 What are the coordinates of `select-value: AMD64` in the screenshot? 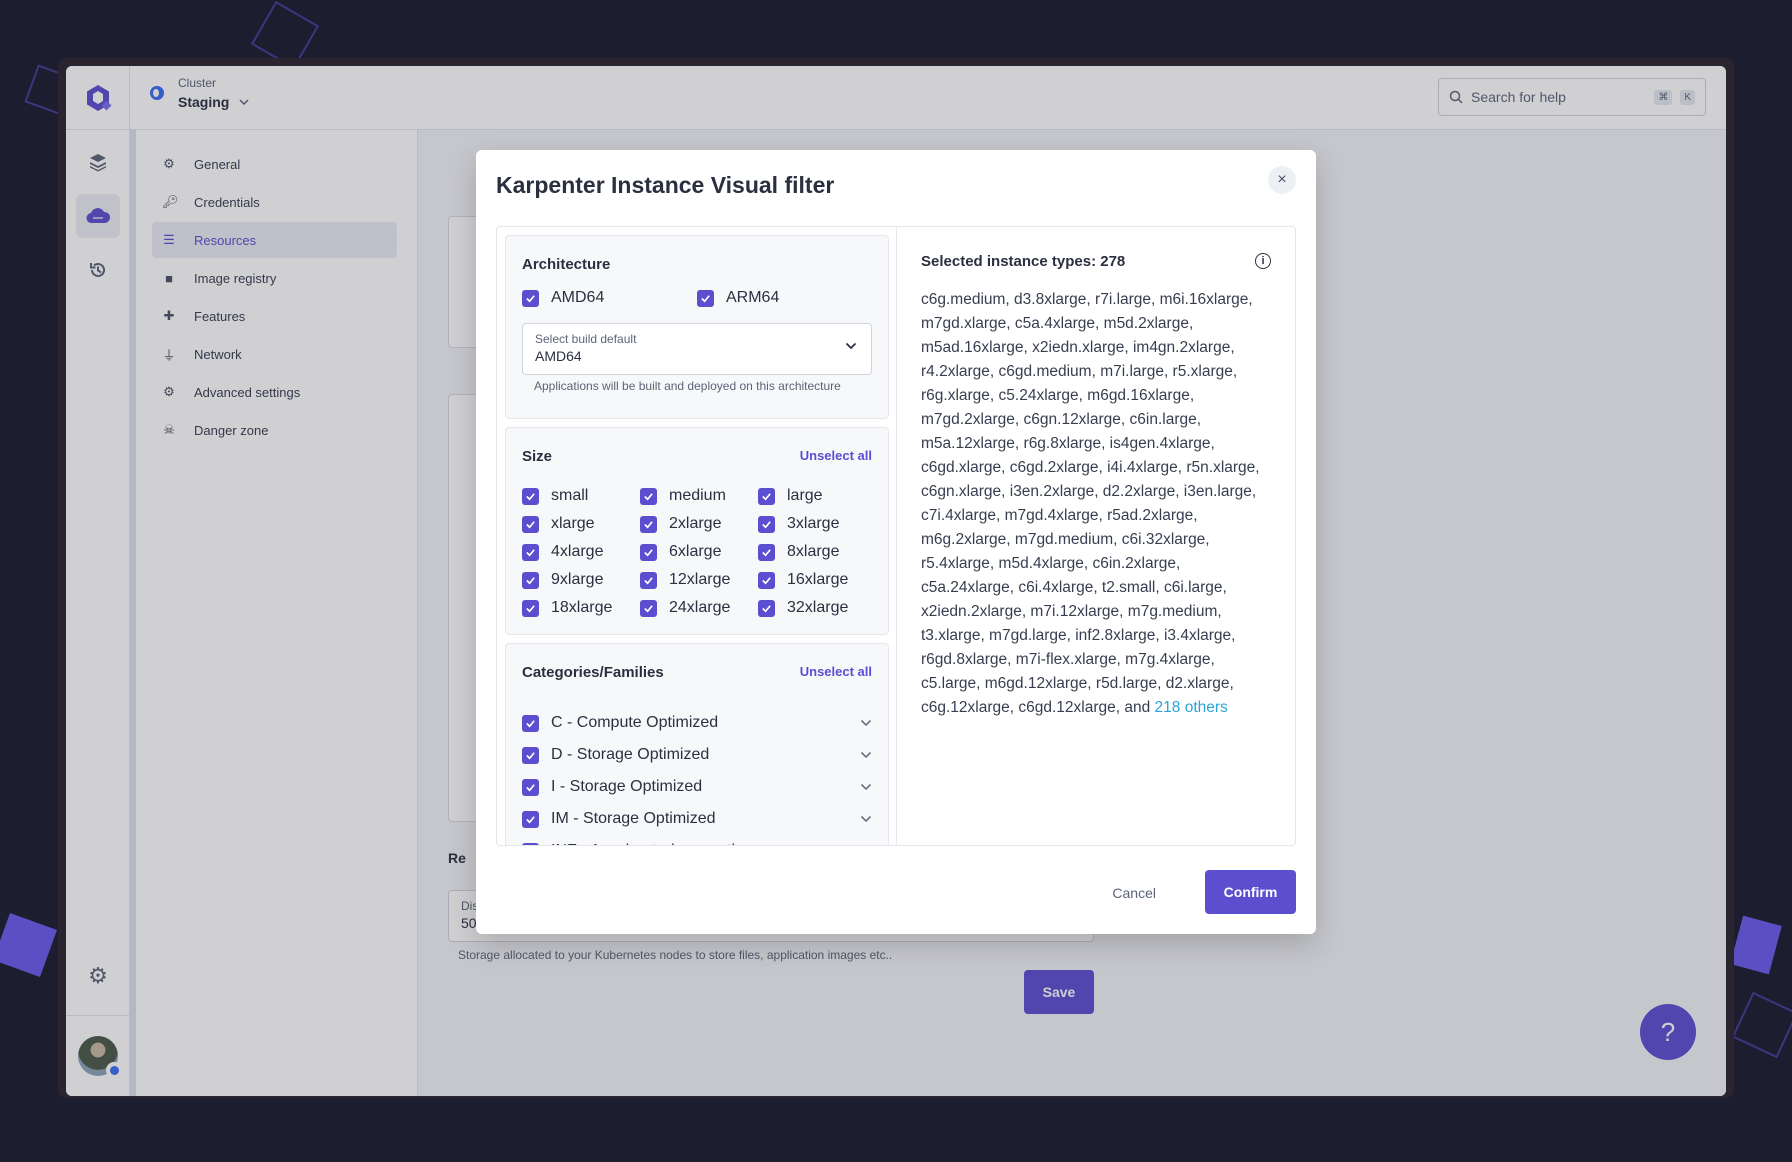 It's located at (558, 356).